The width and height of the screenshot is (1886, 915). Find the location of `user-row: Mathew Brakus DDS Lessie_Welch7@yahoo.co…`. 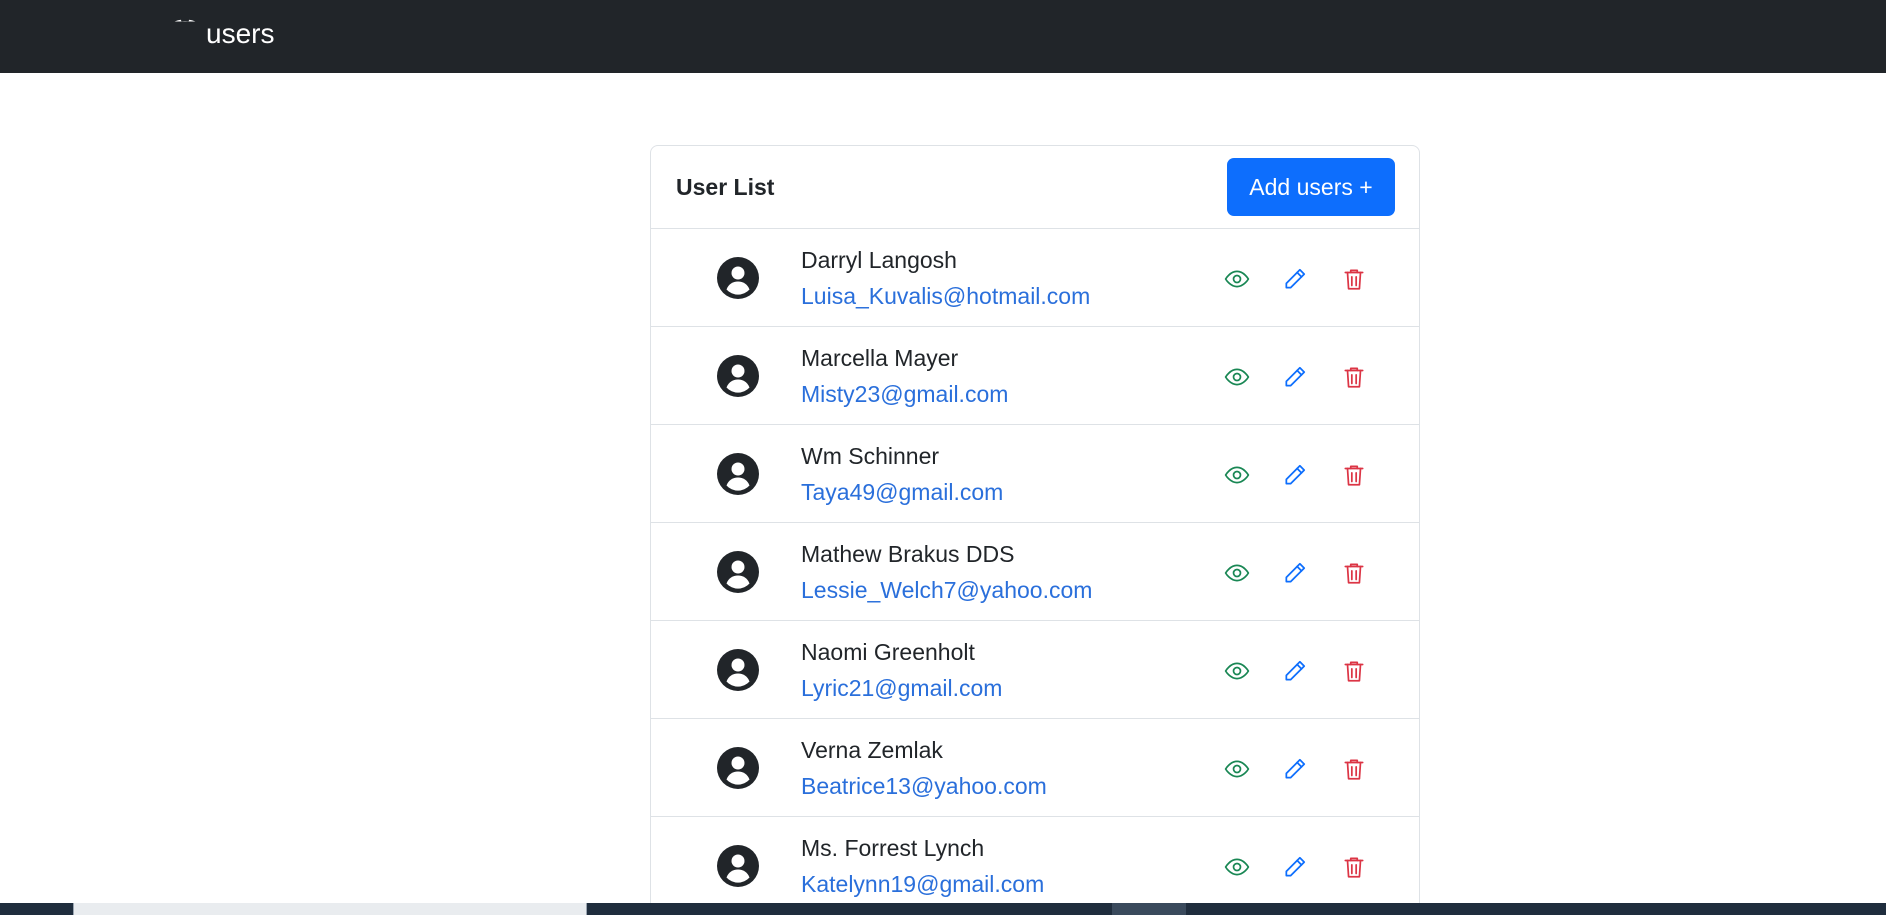

user-row: Mathew Brakus DDS Lessie_Welch7@yahoo.co… is located at coordinates (1035, 572).